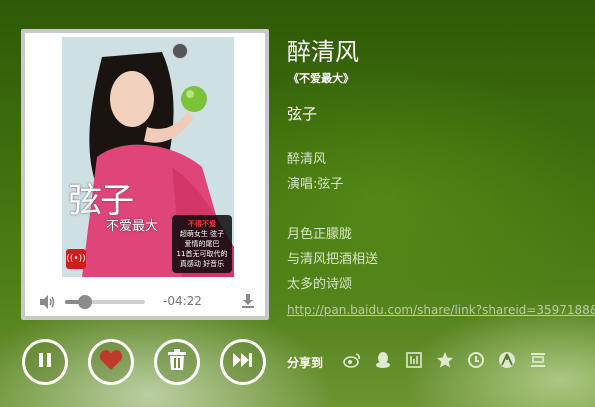 The height and width of the screenshot is (407, 595). Describe the element at coordinates (305, 363) in the screenshot. I see `share-label: 分享到` at that location.